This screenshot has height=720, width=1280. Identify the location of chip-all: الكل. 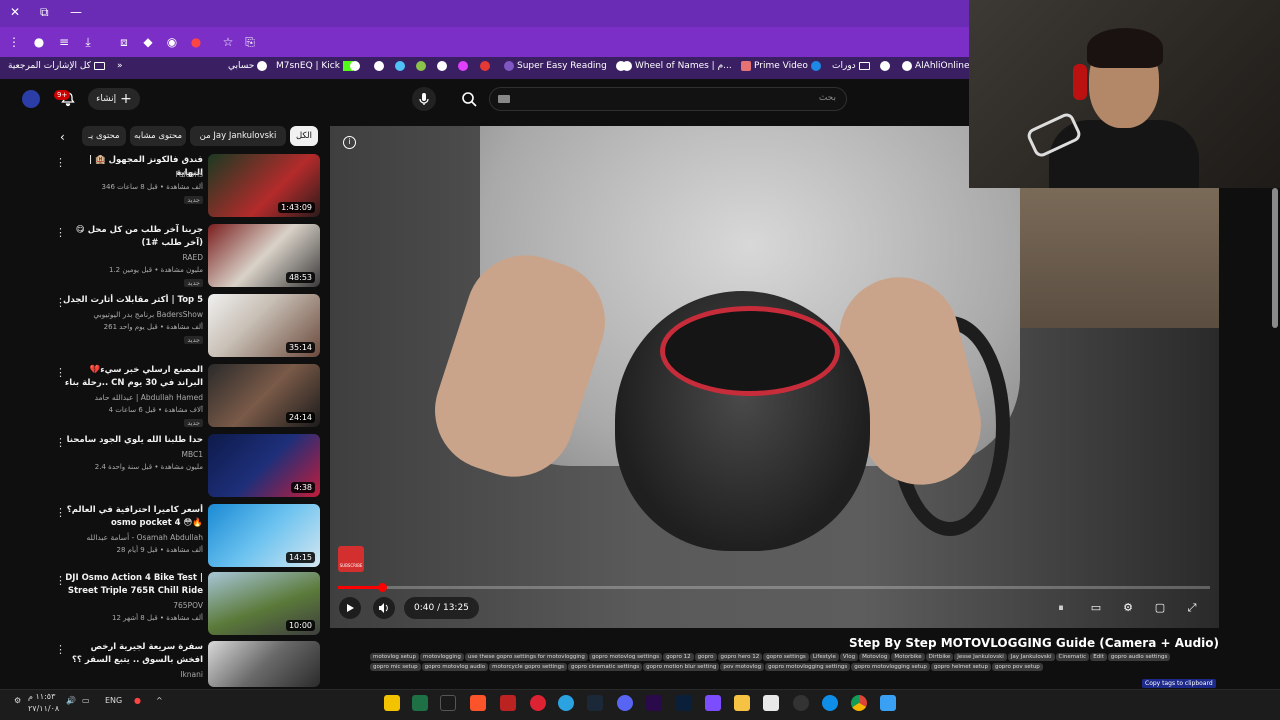
(304, 136).